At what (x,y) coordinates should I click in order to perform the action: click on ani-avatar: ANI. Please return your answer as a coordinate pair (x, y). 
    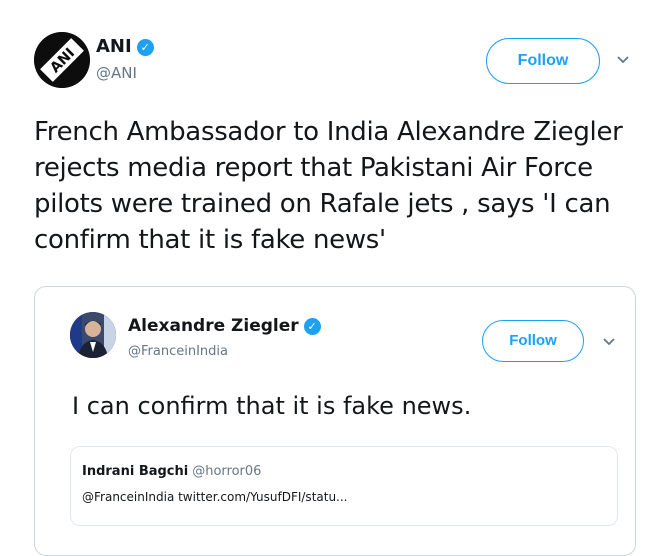
    Looking at the image, I should click on (62, 60).